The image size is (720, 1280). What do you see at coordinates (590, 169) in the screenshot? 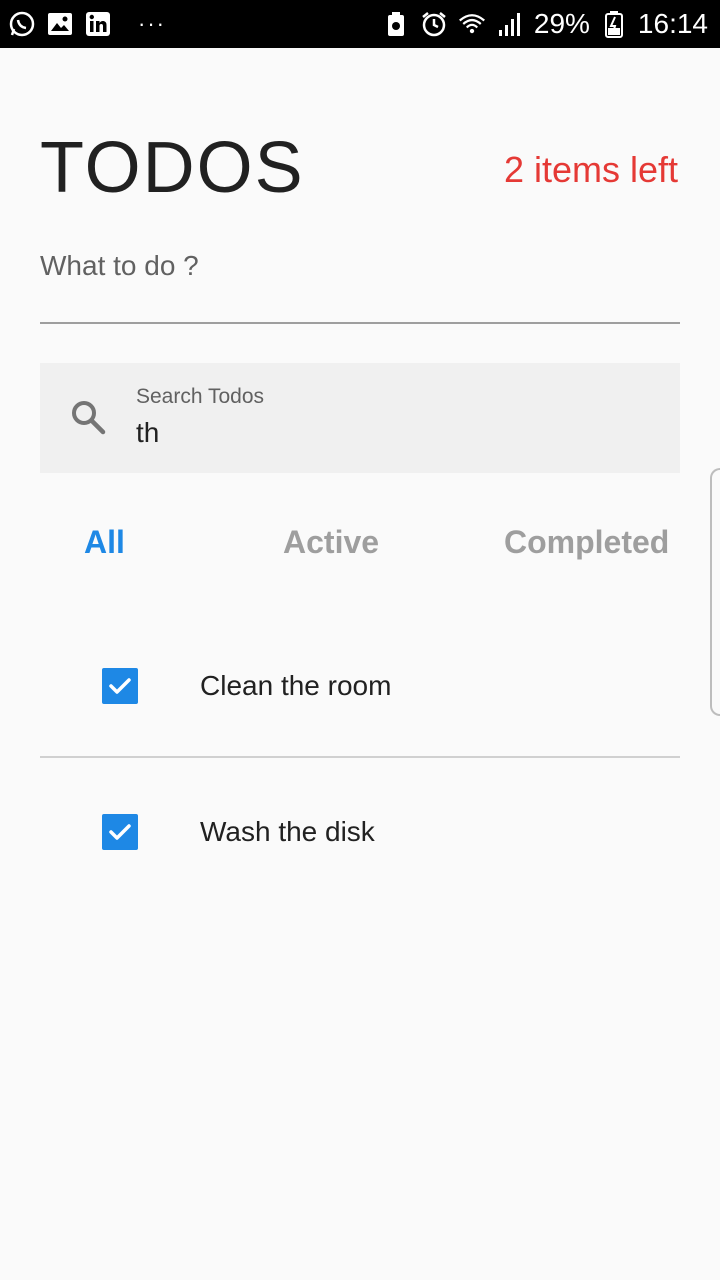
I see `items-left-counter: 2 items left` at bounding box center [590, 169].